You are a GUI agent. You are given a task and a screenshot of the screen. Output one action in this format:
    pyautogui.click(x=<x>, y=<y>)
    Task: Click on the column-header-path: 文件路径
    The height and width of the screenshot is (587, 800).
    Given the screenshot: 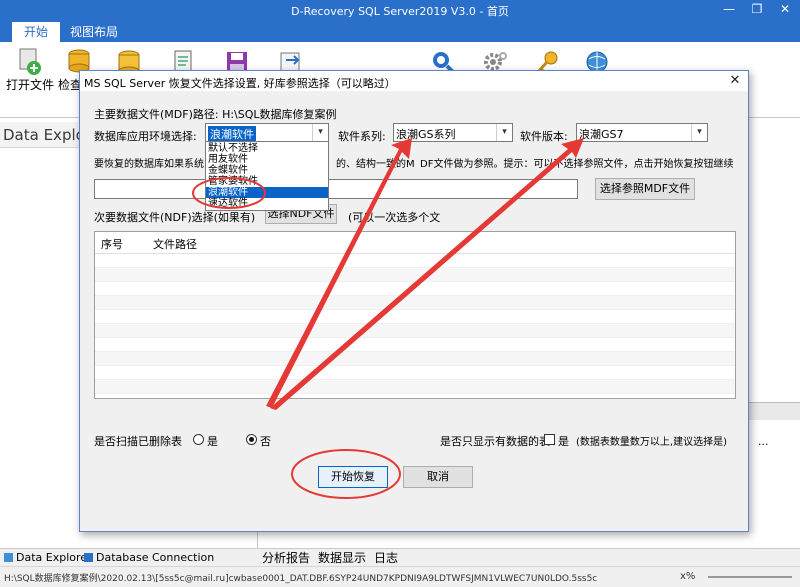 What is the action you would take?
    pyautogui.click(x=175, y=244)
    